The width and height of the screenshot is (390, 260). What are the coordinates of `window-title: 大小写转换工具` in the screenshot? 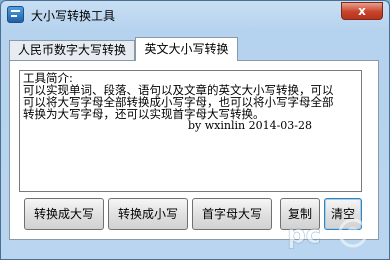 It's located at (73, 16).